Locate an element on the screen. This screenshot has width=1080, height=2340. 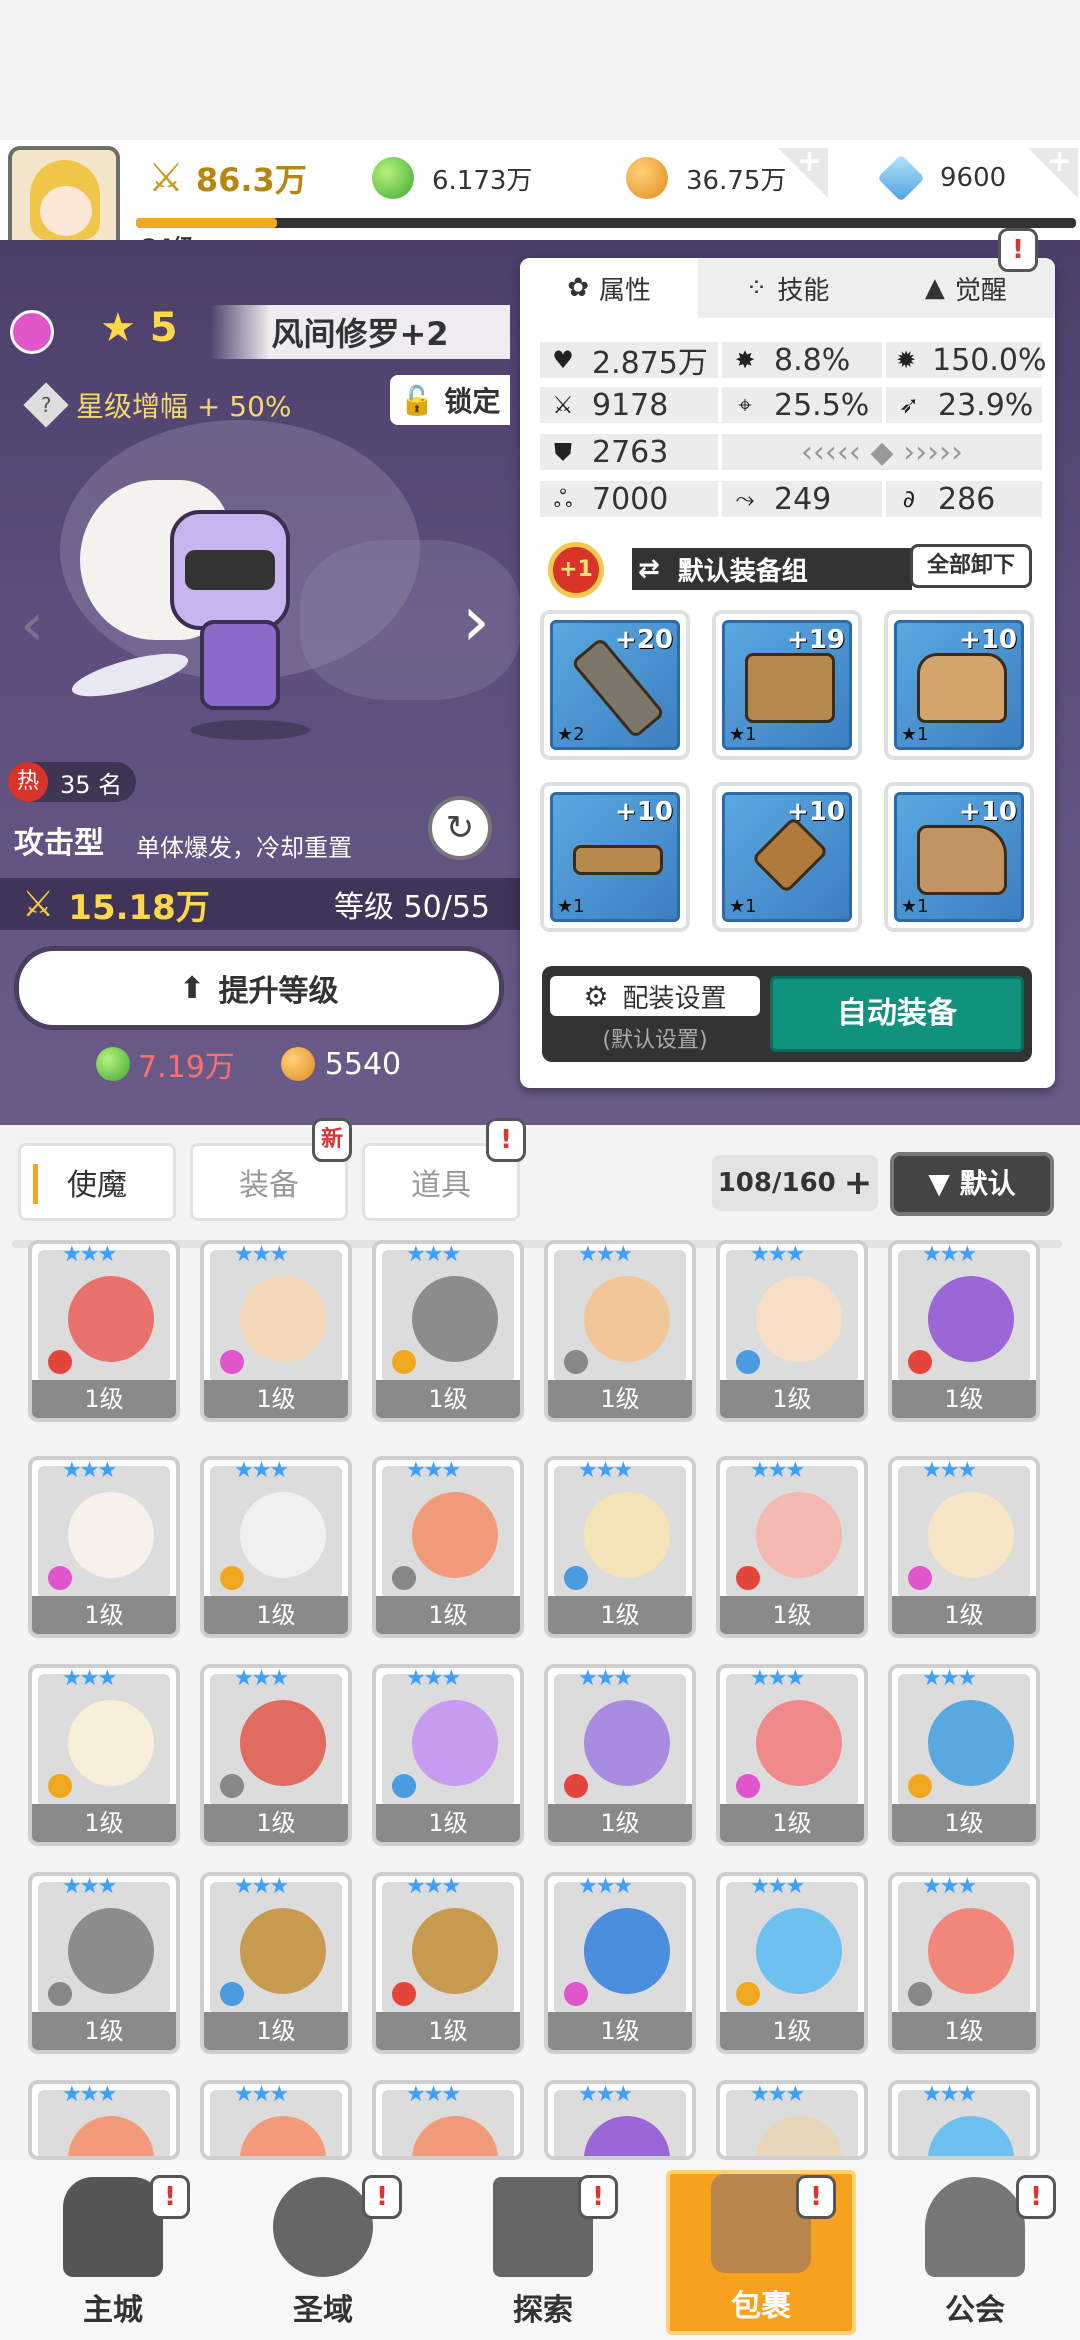
green-orb-icon is located at coordinates (113, 1064).